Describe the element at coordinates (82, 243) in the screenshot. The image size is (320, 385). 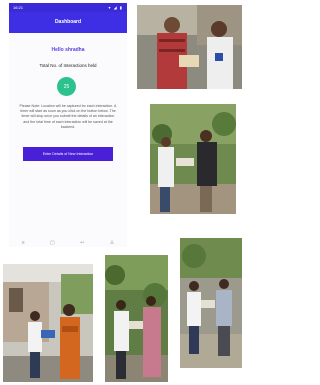
I see `back-icon: ↩` at that location.